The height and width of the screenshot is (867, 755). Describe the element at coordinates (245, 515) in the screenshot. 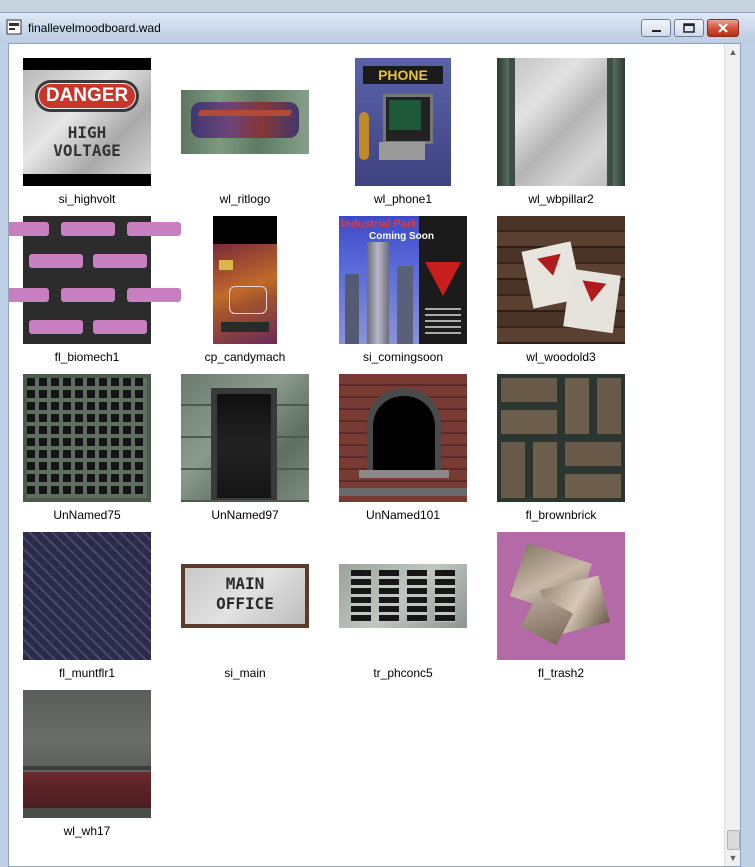

I see `texture-label: UnNamed97` at that location.